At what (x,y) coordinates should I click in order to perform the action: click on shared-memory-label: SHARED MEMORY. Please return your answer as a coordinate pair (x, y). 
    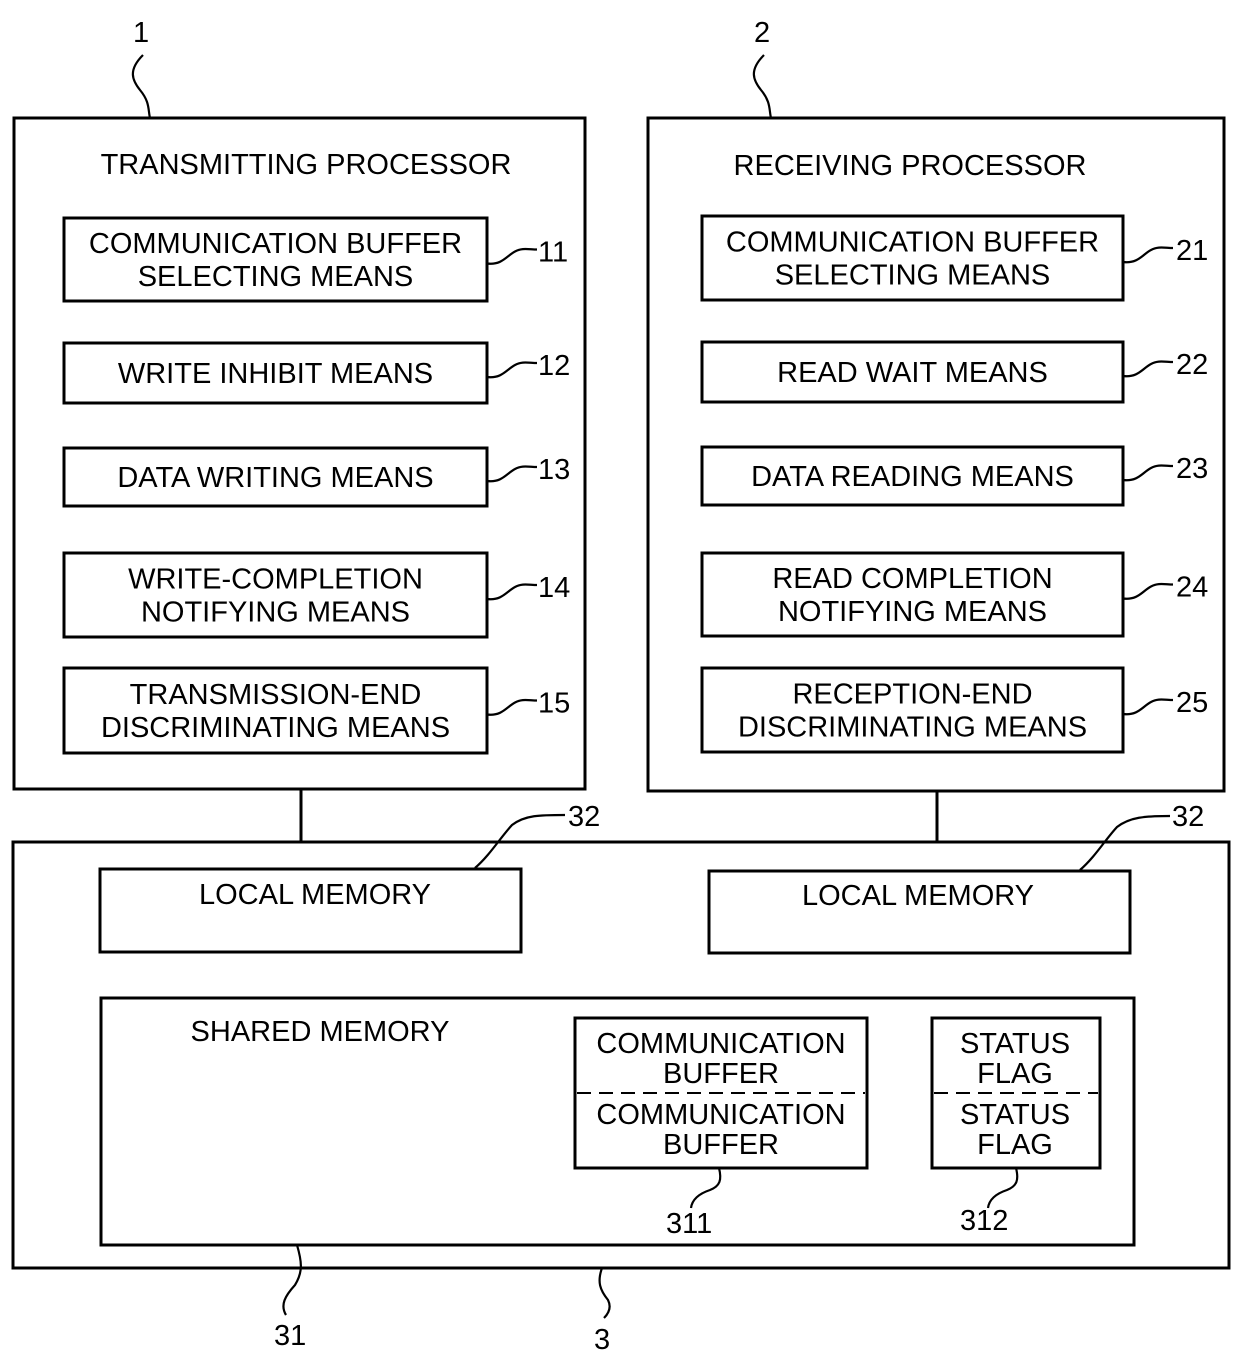
    Looking at the image, I should click on (320, 1032).